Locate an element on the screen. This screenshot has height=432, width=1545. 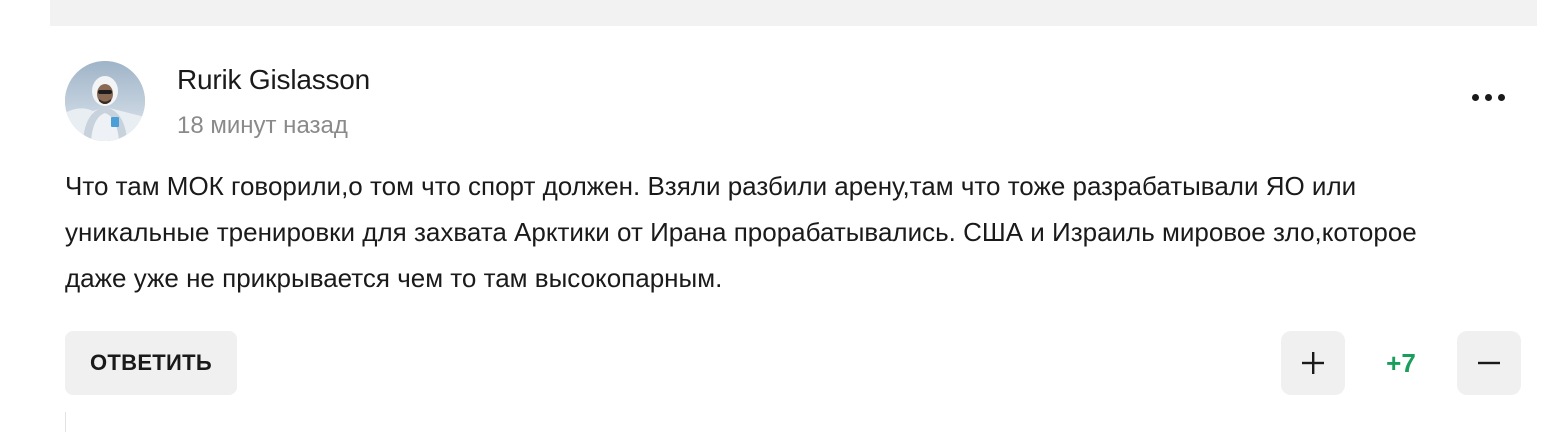
downvote-button is located at coordinates (1489, 363).